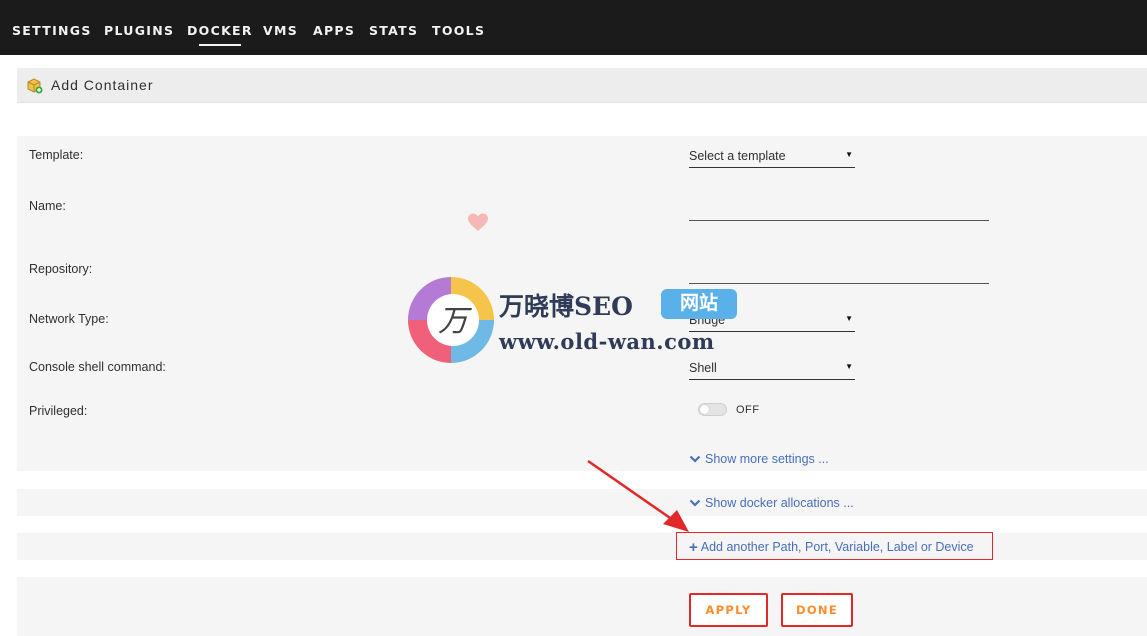 Image resolution: width=1147 pixels, height=636 pixels. What do you see at coordinates (58, 411) in the screenshot?
I see `privileged-label: Privileged:` at bounding box center [58, 411].